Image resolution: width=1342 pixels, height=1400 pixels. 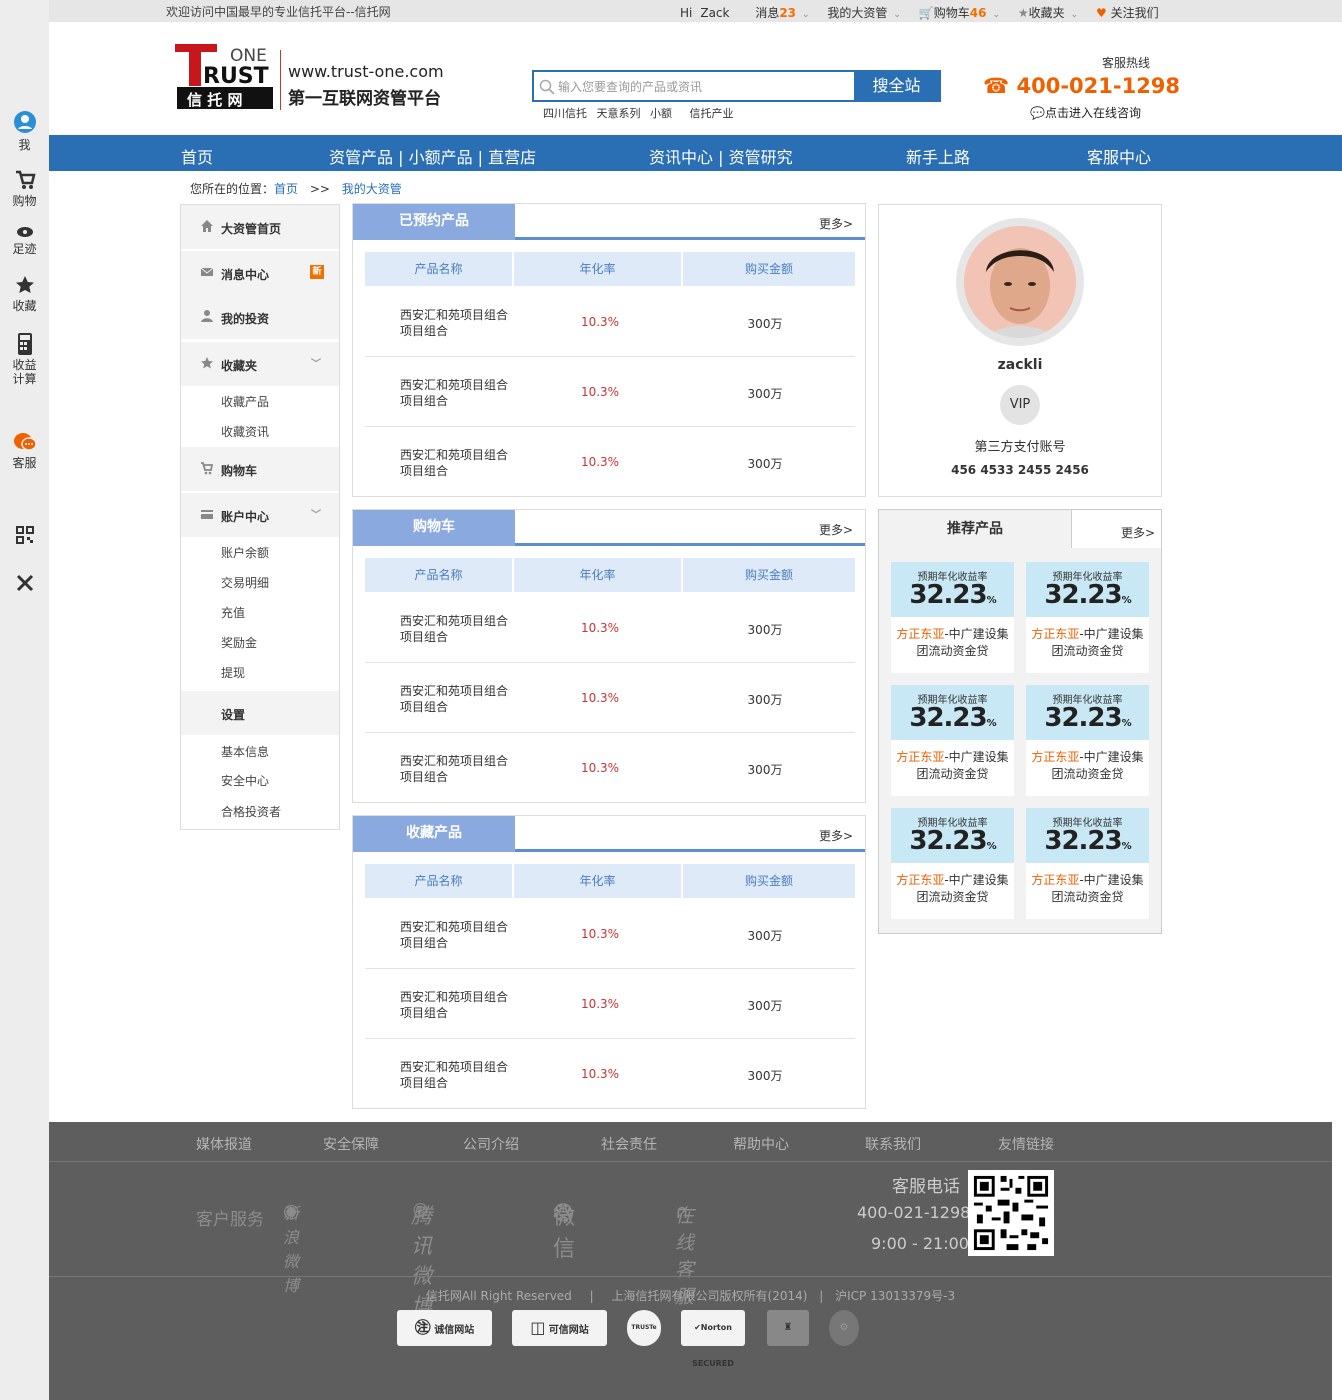 I want to click on table-header: 产品名称 年化率 购买金额, so click(x=610, y=881).